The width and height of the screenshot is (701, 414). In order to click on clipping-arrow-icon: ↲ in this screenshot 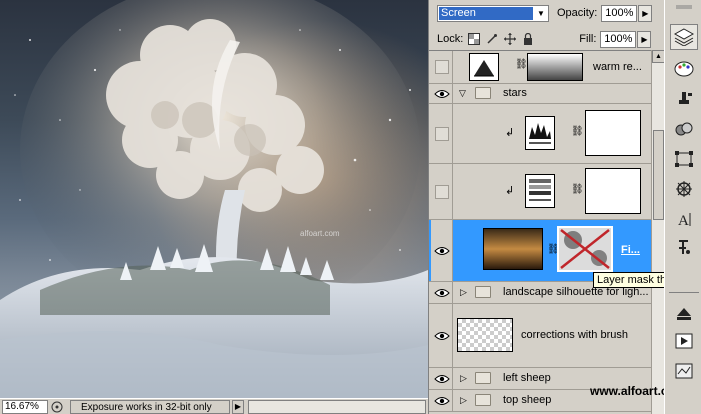, I will do `click(510, 133)`.